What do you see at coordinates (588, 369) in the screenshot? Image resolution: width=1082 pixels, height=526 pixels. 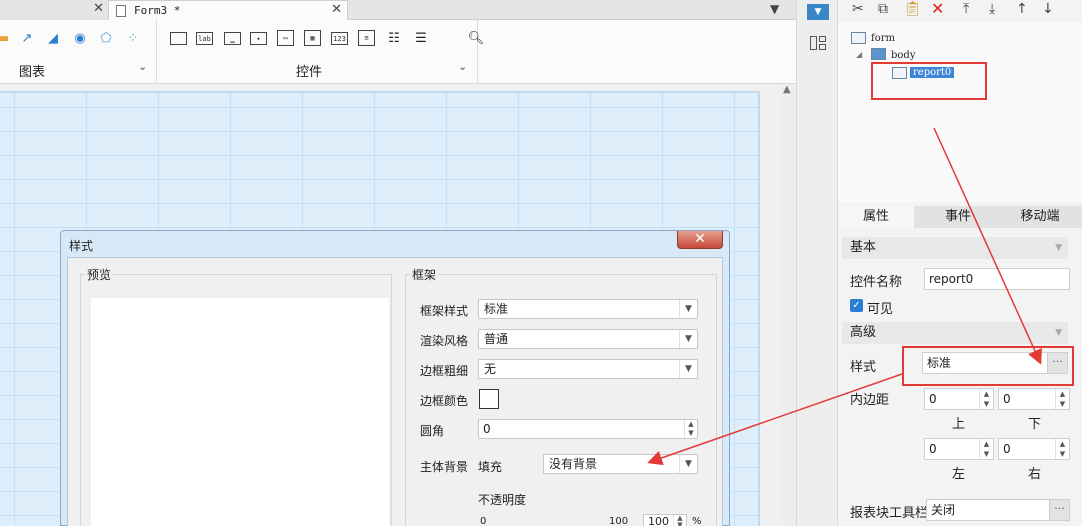 I see `border-width-select: 无 ▼` at bounding box center [588, 369].